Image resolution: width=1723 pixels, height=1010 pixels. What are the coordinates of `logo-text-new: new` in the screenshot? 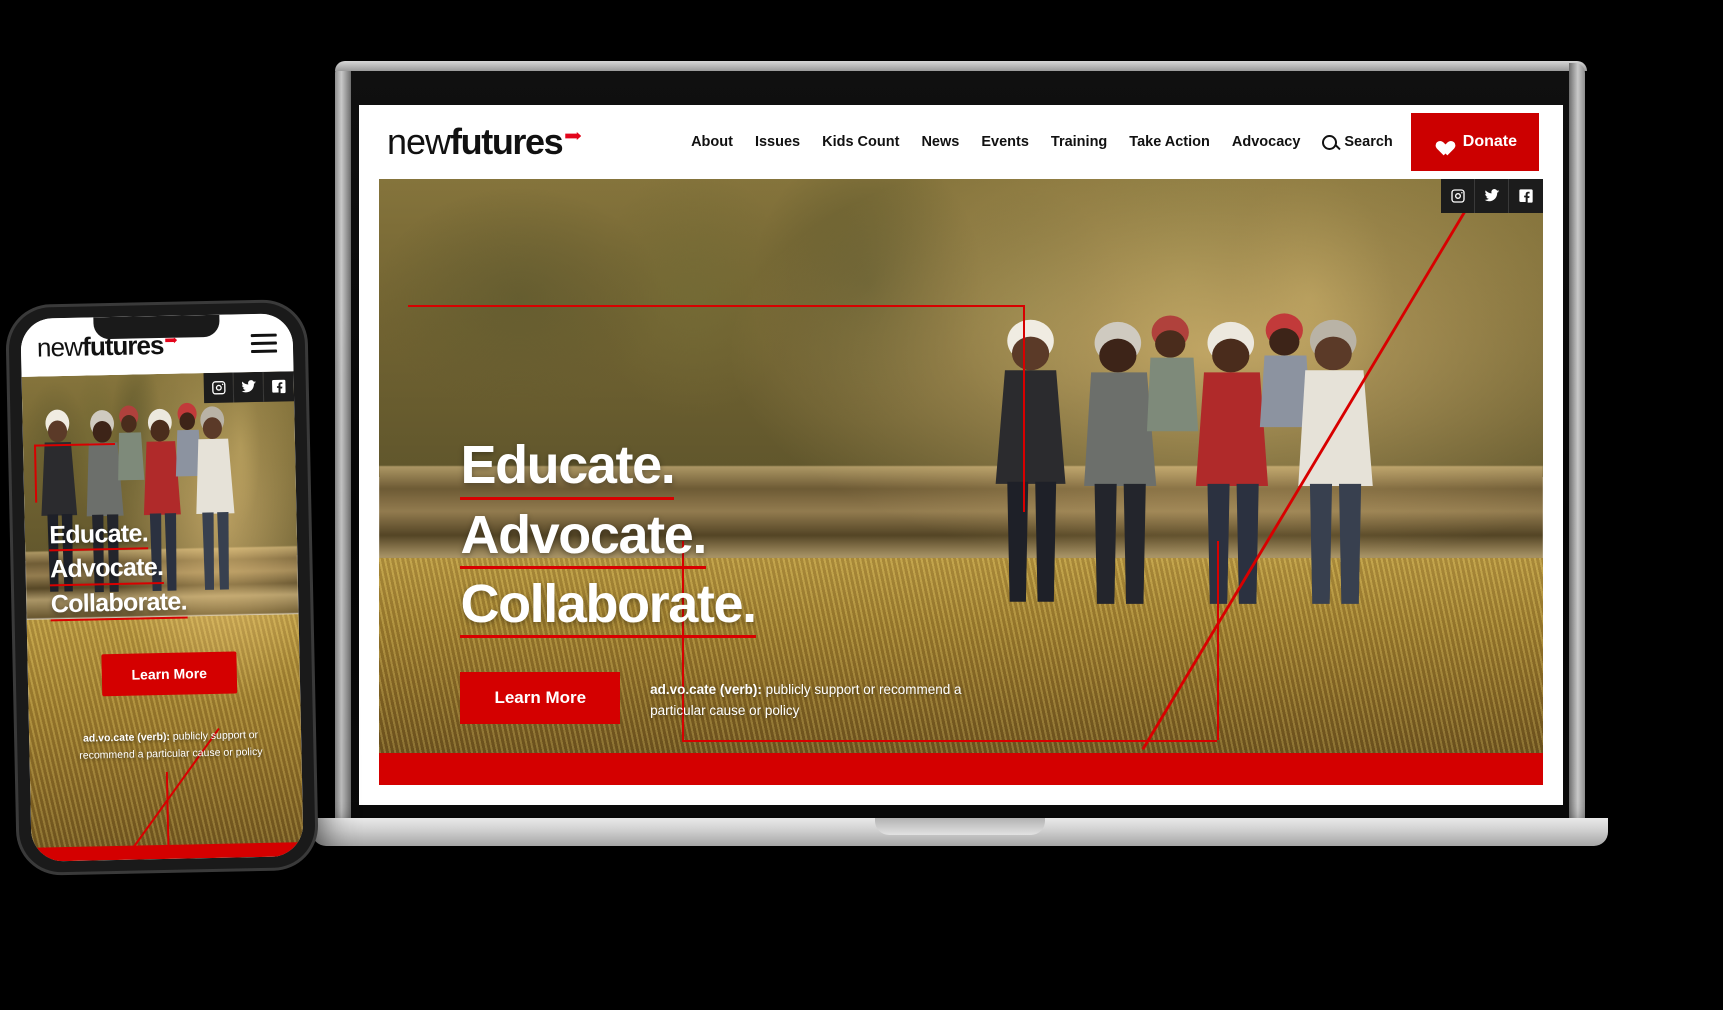 It's located at (419, 141).